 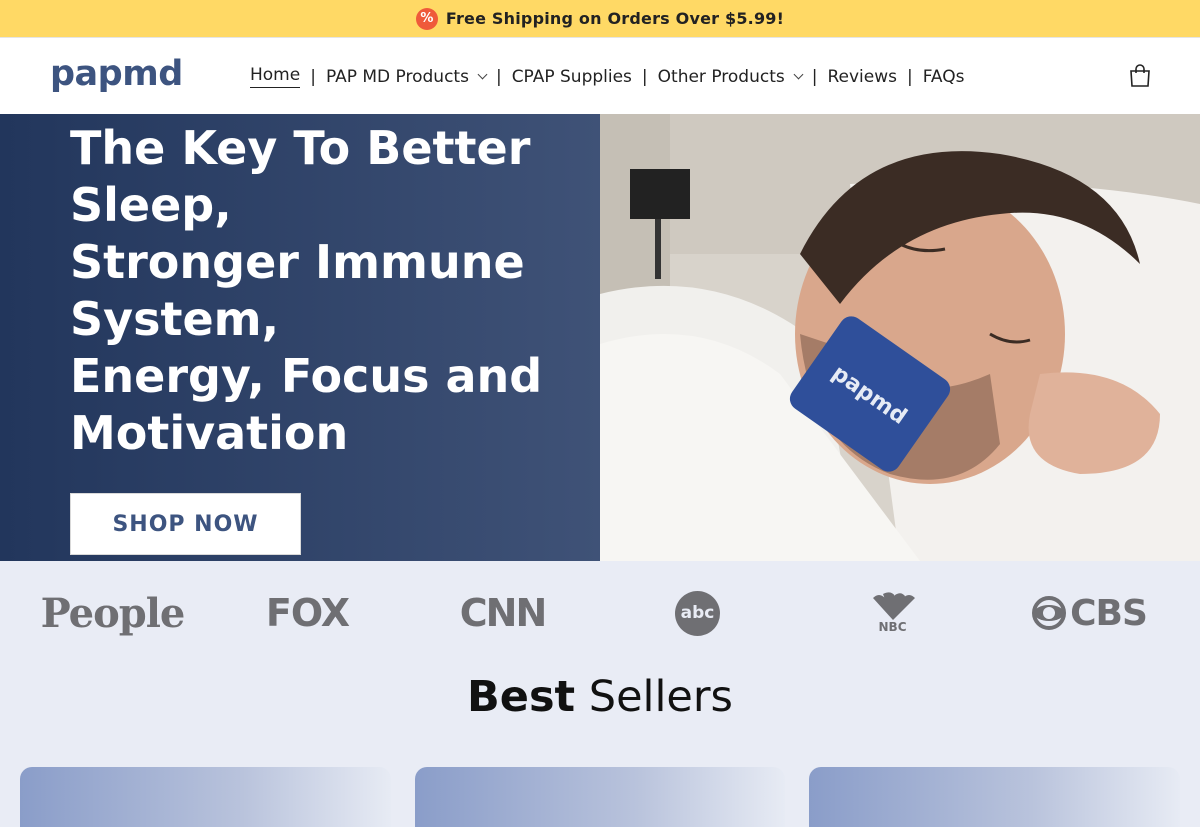 I want to click on best-sellers-light: Sellers, so click(x=660, y=697).